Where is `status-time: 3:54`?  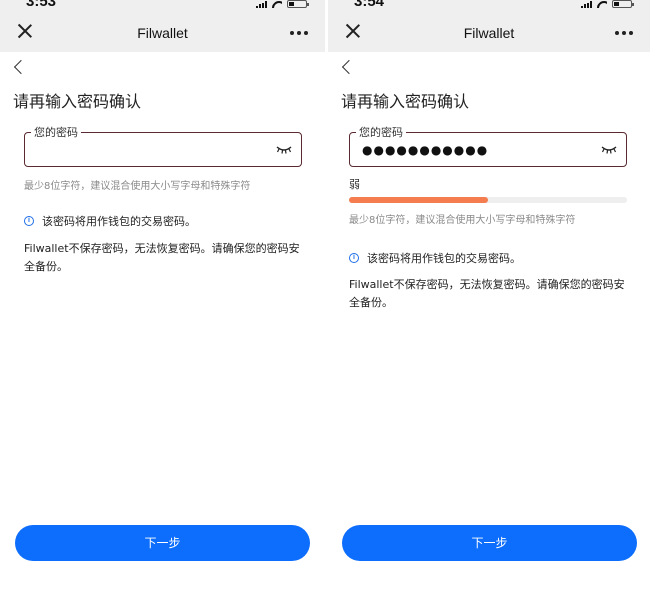 status-time: 3:54 is located at coordinates (369, 5).